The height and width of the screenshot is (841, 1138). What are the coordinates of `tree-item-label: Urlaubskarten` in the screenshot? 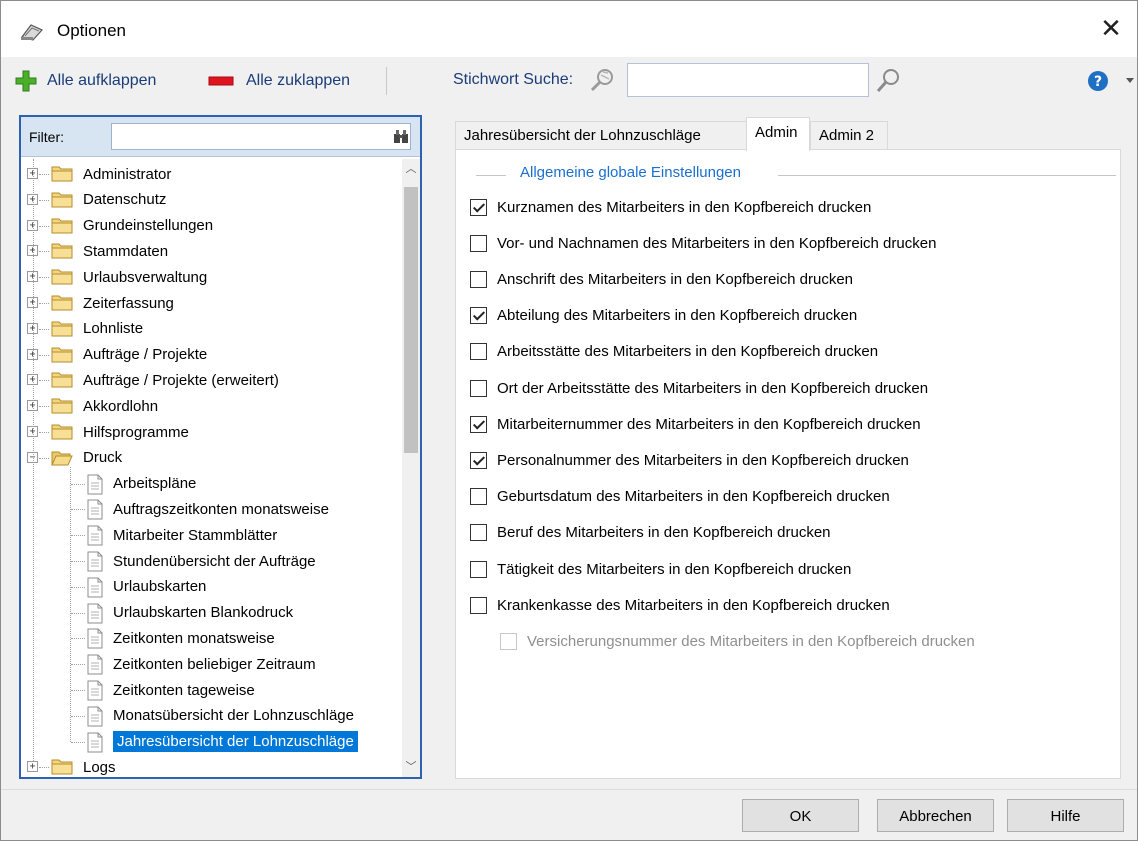 It's located at (160, 587).